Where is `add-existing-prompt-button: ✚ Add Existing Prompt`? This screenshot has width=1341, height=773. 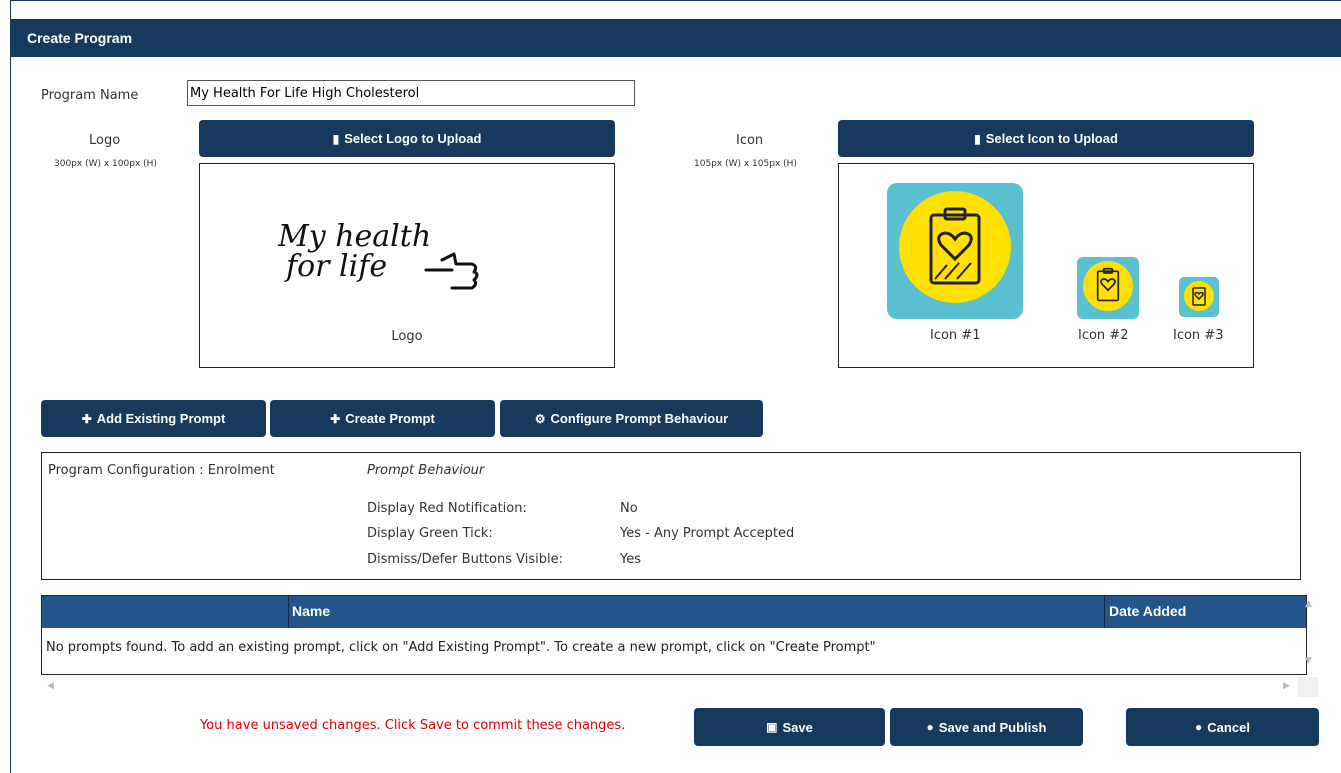 add-existing-prompt-button: ✚ Add Existing Prompt is located at coordinates (153, 418).